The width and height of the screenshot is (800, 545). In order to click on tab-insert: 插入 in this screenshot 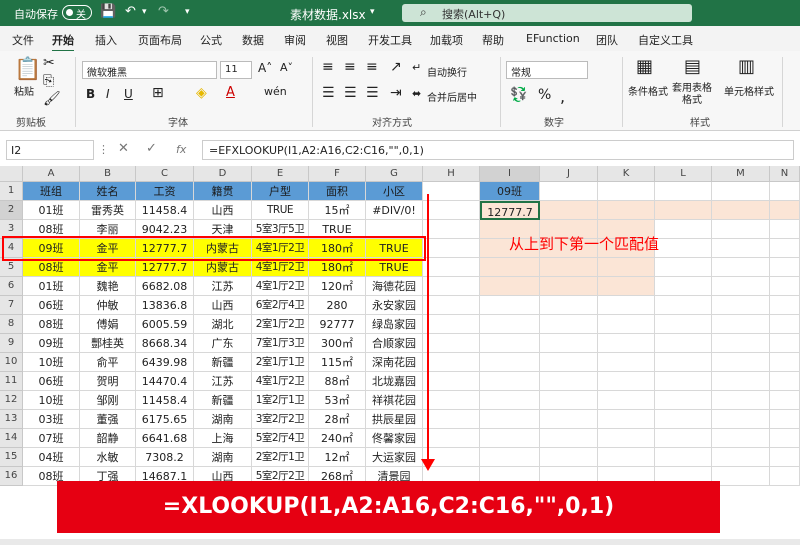, I will do `click(106, 40)`.